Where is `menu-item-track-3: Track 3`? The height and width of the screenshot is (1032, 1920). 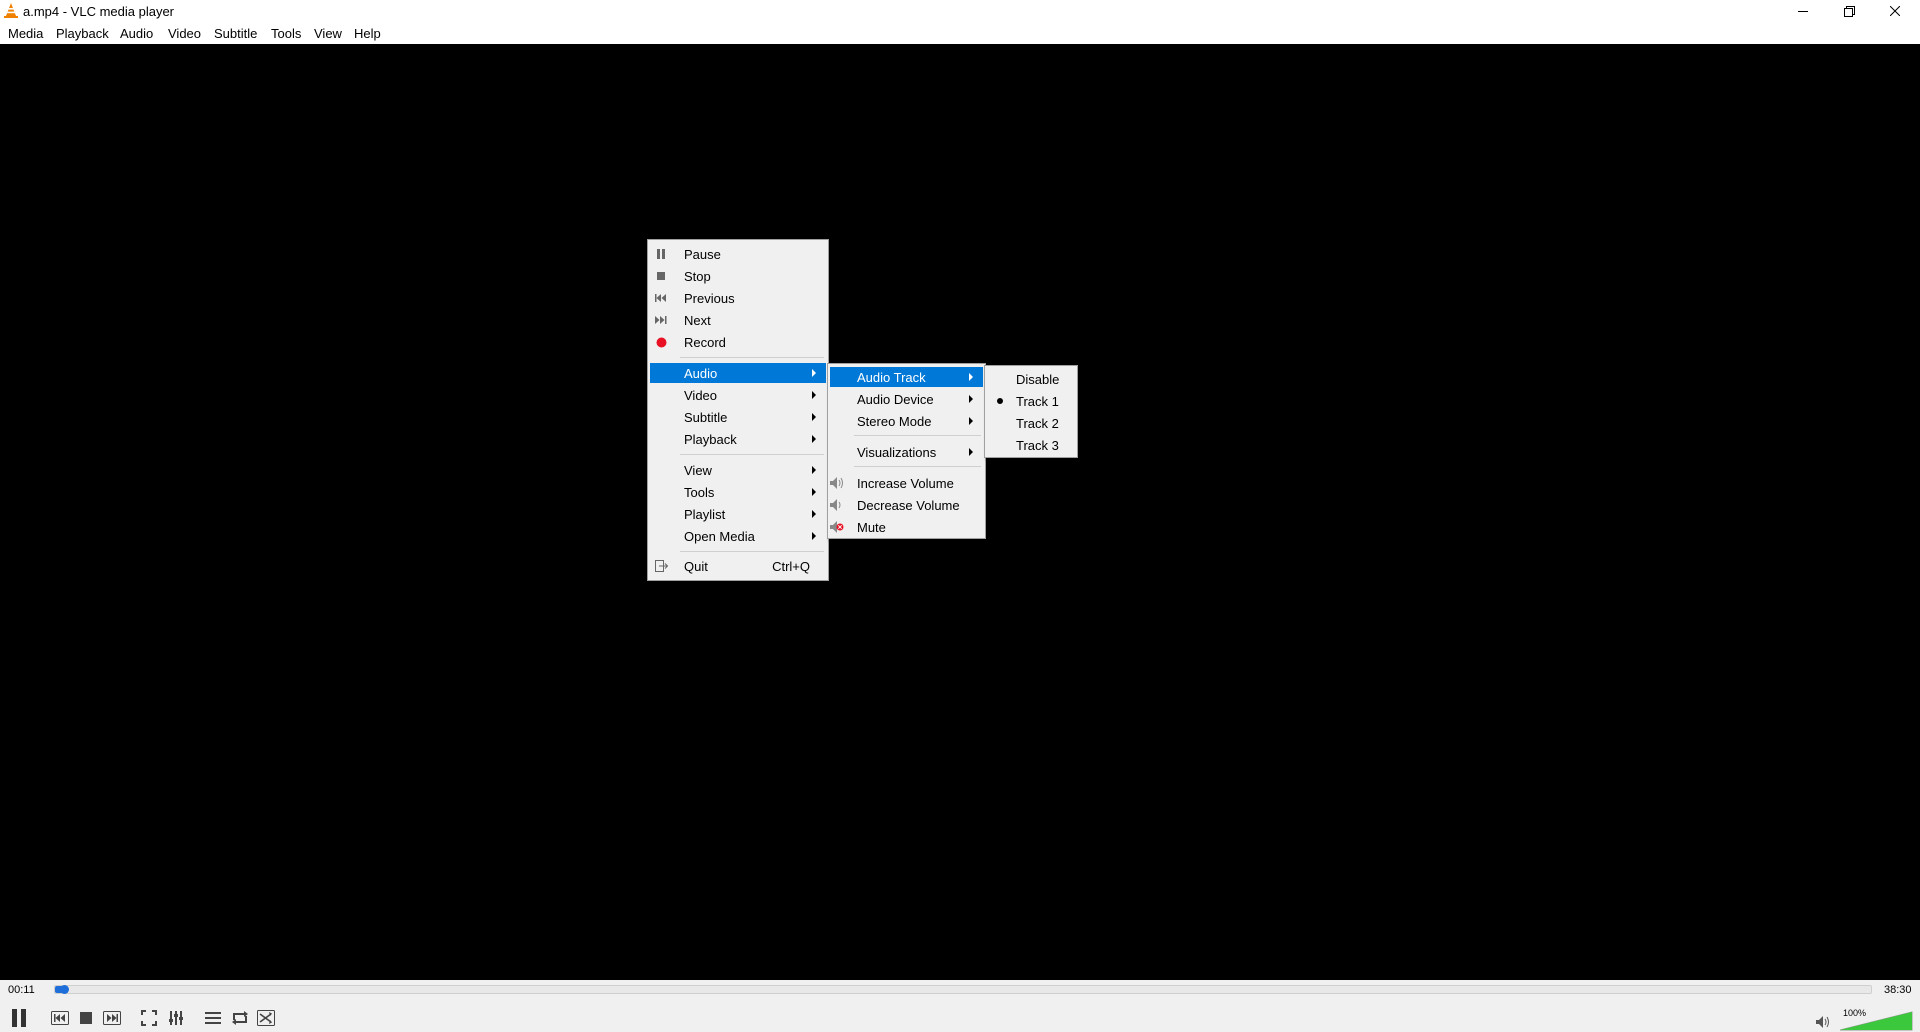
menu-item-track-3: Track 3 is located at coordinates (1031, 445).